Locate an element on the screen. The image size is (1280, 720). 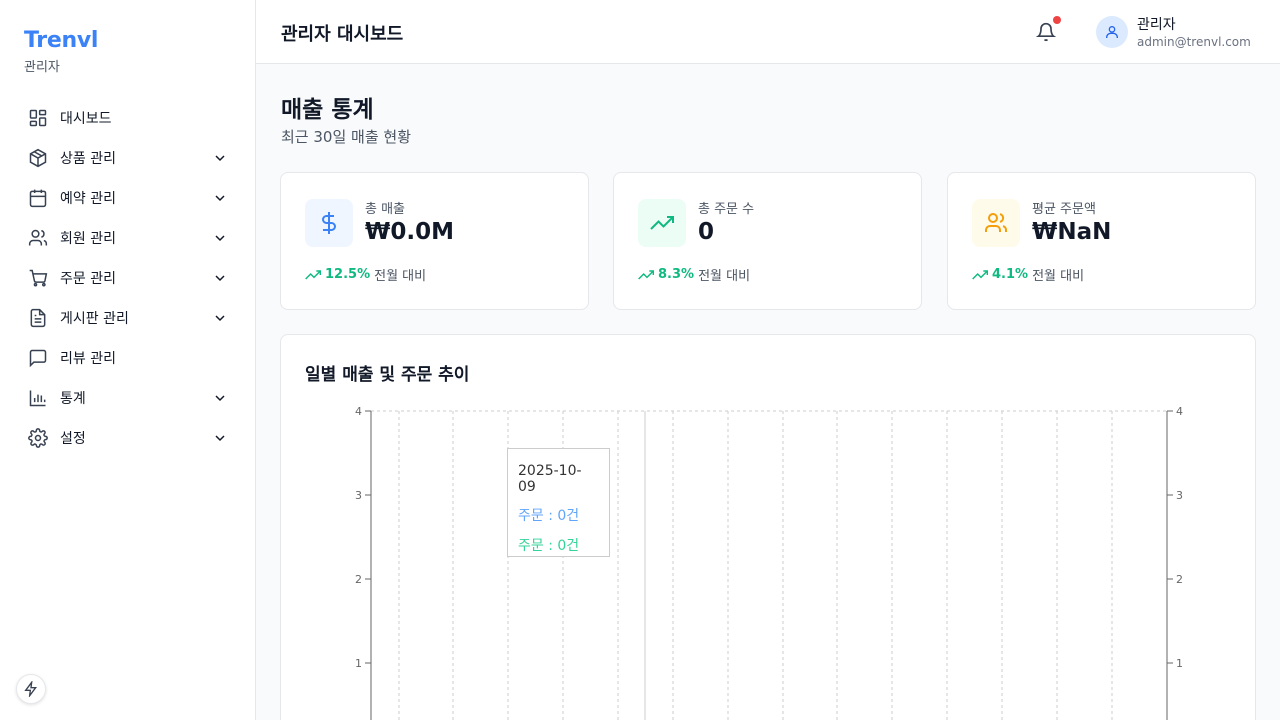
sidebar-item-boards: 게시판 관리 is located at coordinates (128, 318).